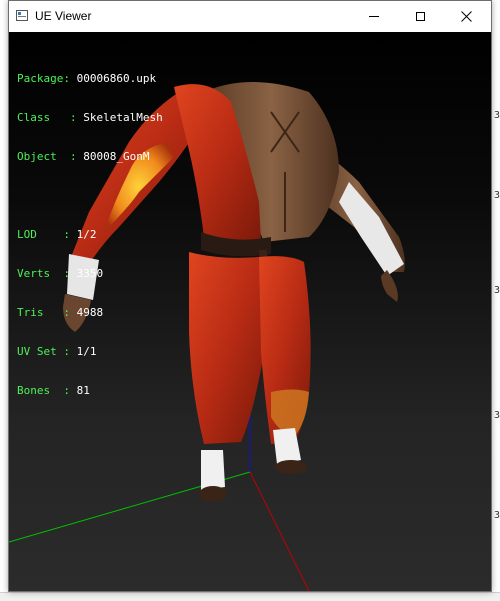  I want to click on object-line: Object : 80008_GonM, so click(83, 156).